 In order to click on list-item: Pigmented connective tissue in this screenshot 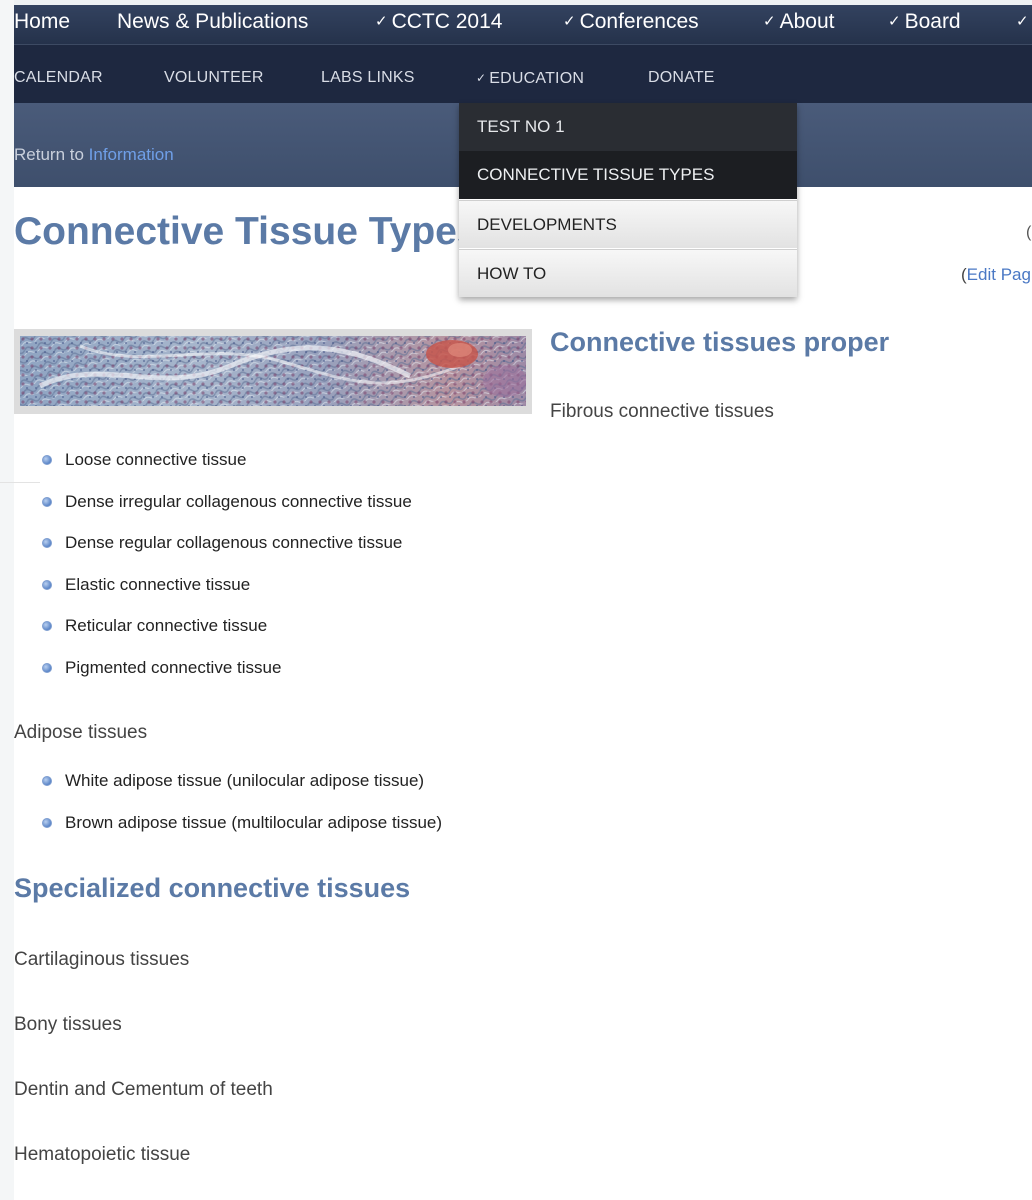, I will do `click(226, 679)`.